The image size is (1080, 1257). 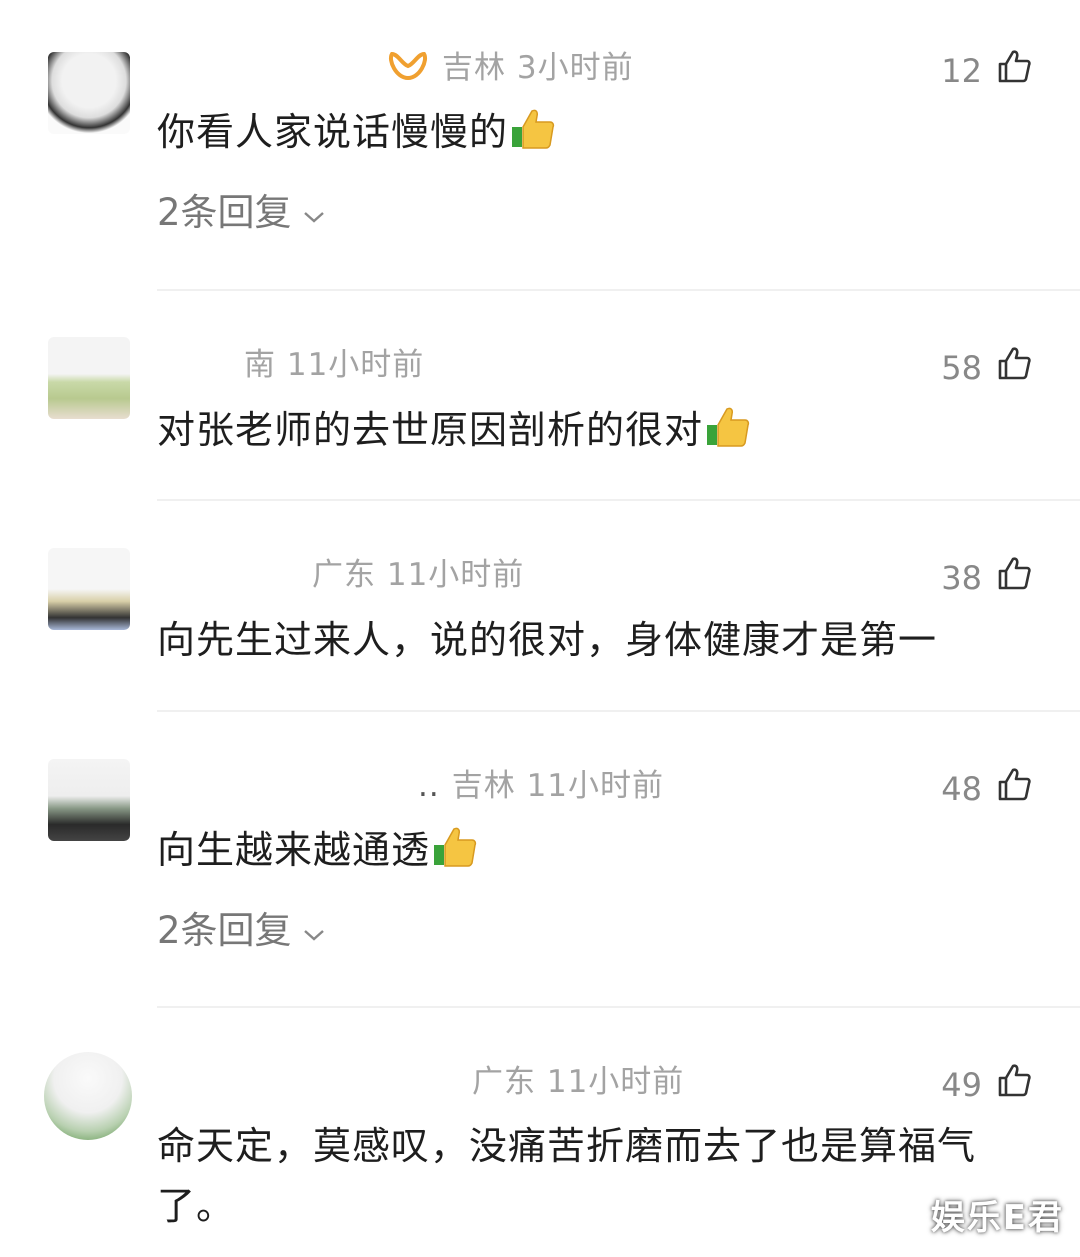 What do you see at coordinates (558, 786) in the screenshot?
I see `meta-text: 吉林 11小时前` at bounding box center [558, 786].